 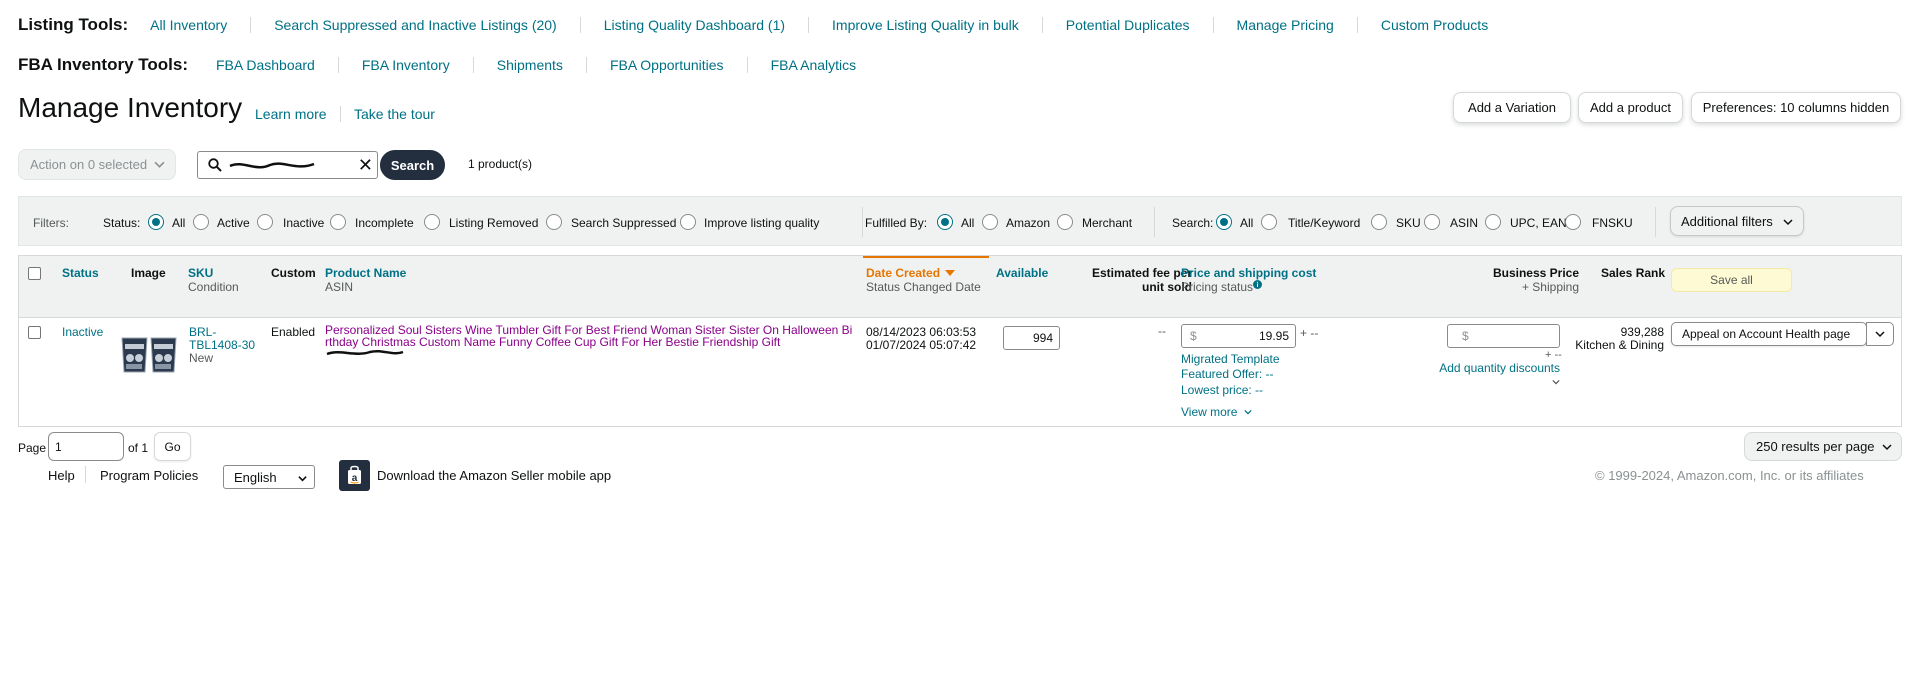 What do you see at coordinates (1512, 107) in the screenshot?
I see `add-variation-button: Add a Variation` at bounding box center [1512, 107].